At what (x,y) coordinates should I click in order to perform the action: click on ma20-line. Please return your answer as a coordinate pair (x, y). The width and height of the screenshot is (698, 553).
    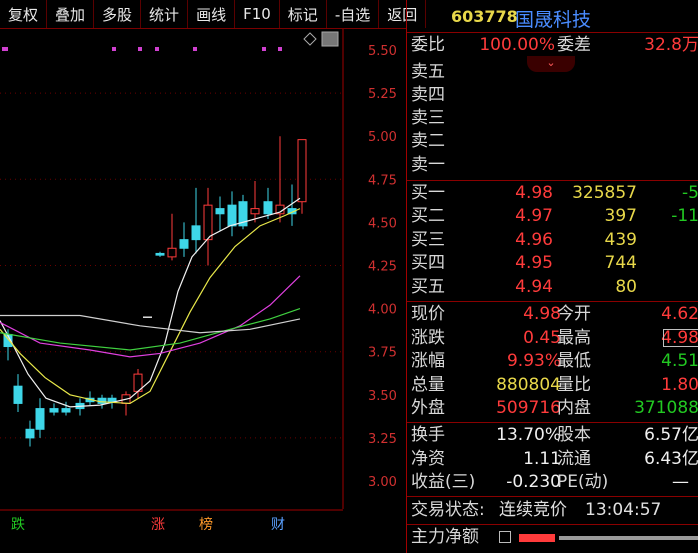
    Looking at the image, I should click on (150, 316).